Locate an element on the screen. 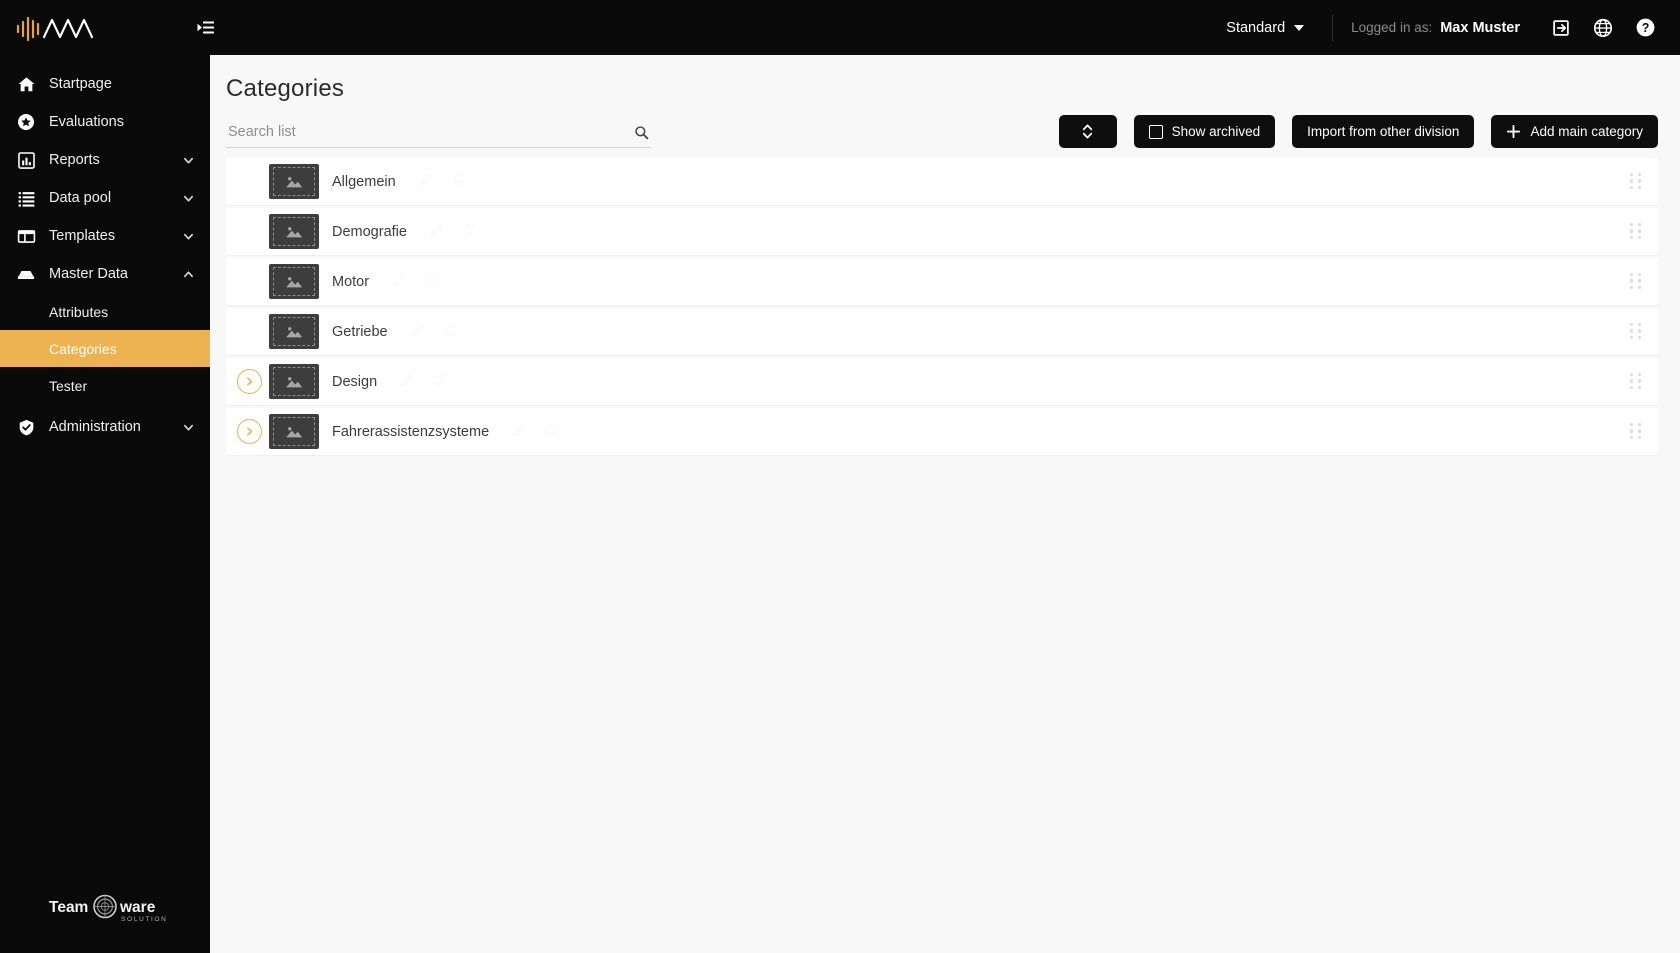  sidebar-item-administration: Administration is located at coordinates (105, 427).